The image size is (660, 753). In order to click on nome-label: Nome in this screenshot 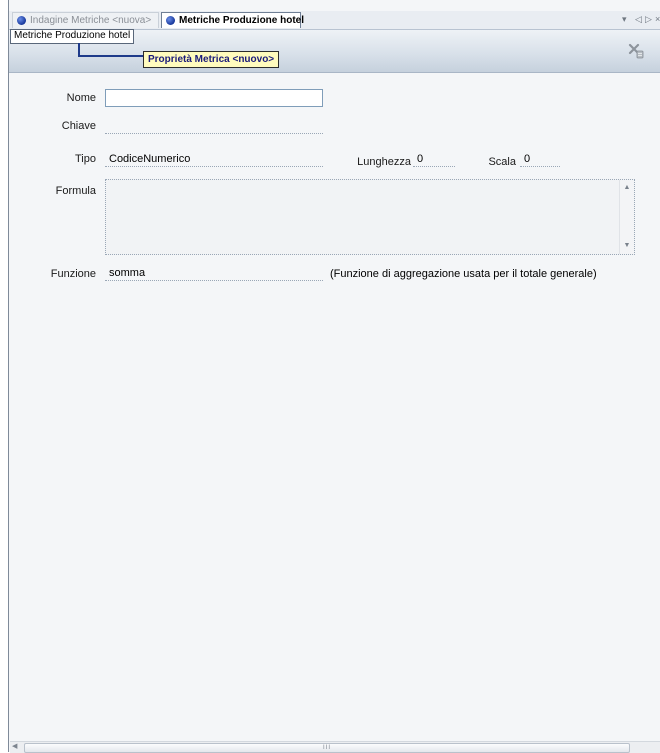, I will do `click(81, 98)`.